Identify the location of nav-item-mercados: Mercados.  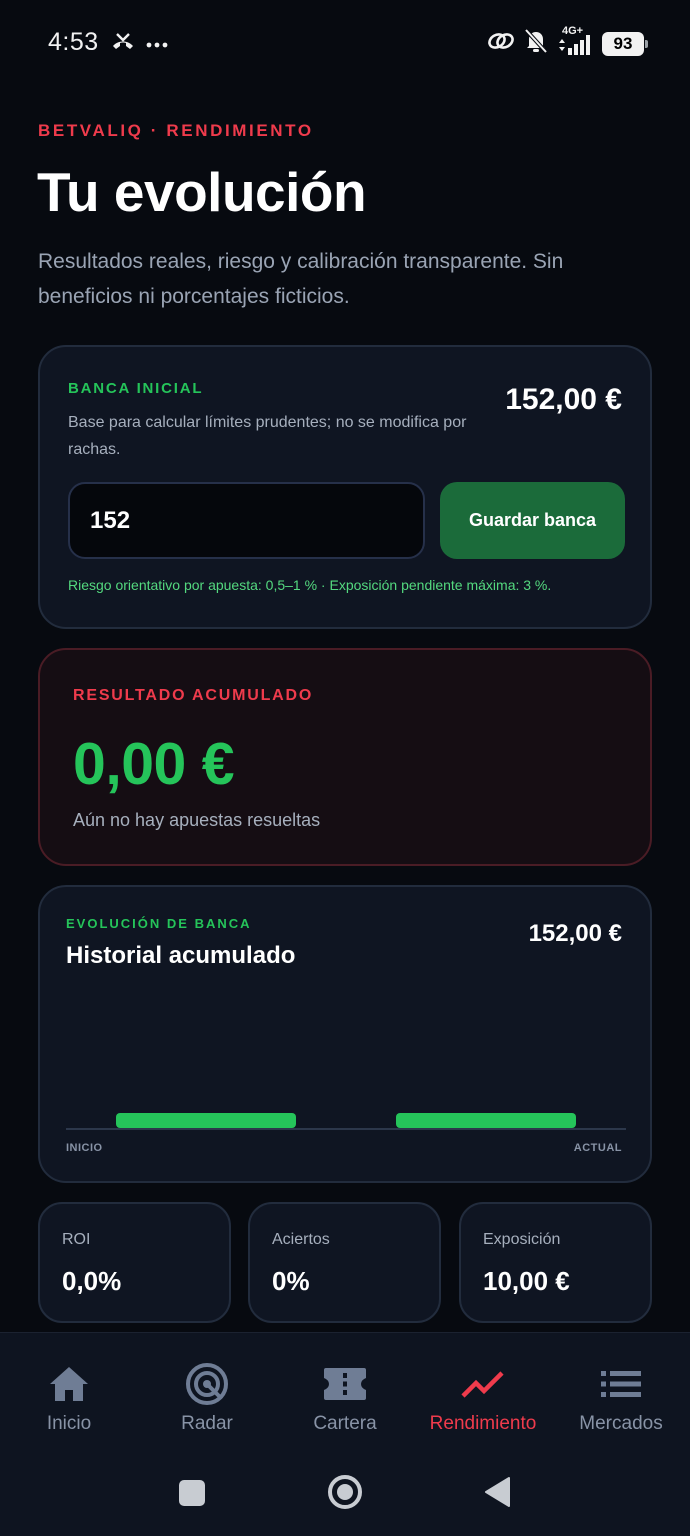
(621, 1389).